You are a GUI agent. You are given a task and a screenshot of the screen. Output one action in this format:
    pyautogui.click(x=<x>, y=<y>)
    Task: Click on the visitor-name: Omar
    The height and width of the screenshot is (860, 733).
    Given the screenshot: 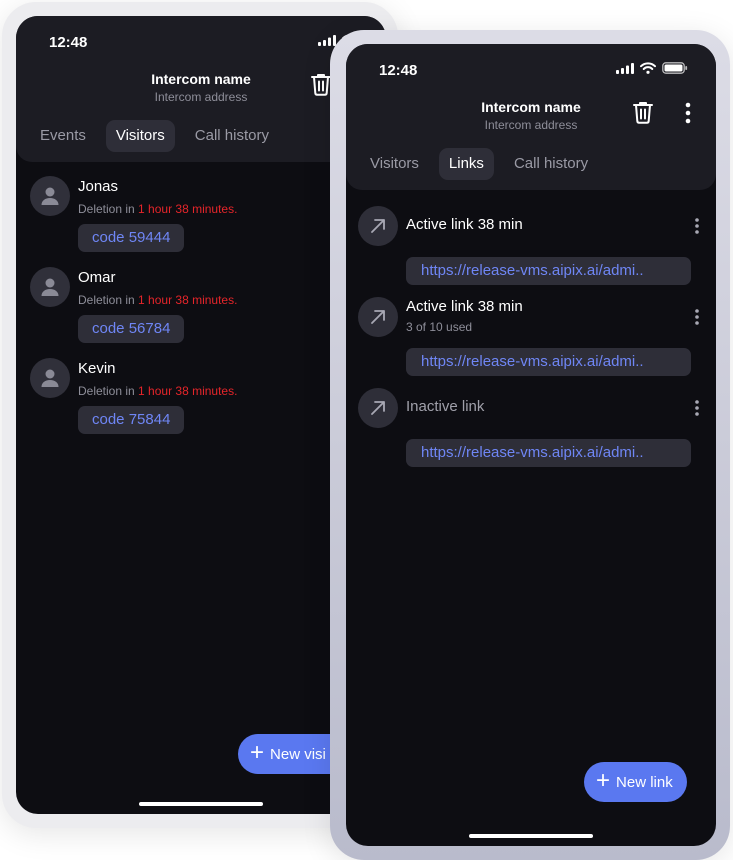 What is the action you would take?
    pyautogui.click(x=97, y=277)
    